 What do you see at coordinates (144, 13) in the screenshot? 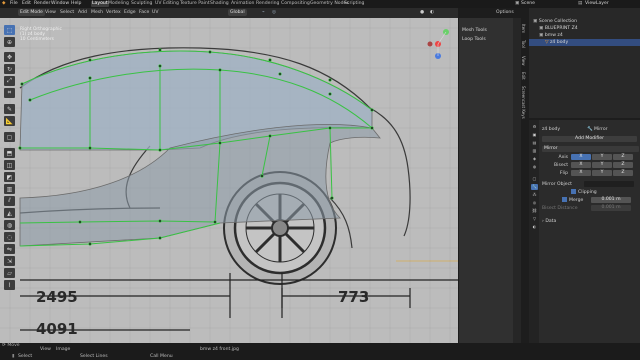
I see `menu-face: Face` at bounding box center [144, 13].